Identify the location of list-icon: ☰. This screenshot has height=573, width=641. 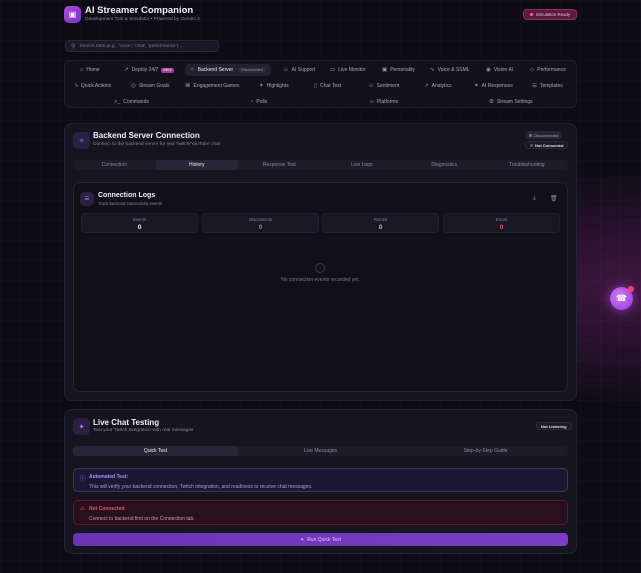
(87, 199).